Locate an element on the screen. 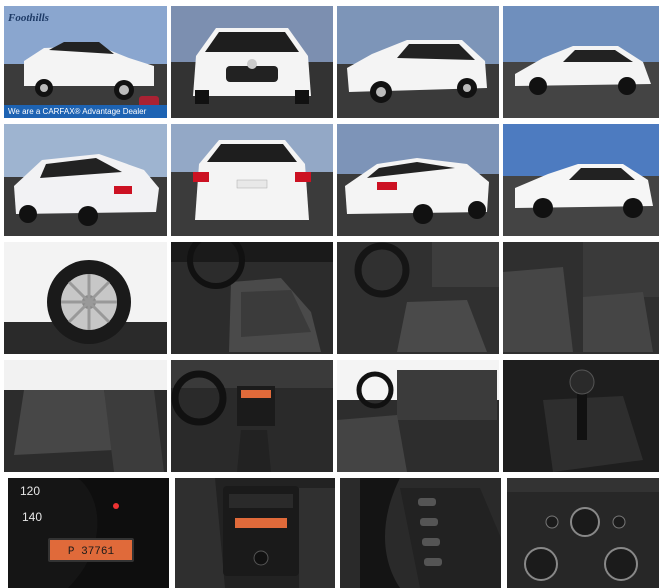  odometer-value: 37761 is located at coordinates (98, 552).